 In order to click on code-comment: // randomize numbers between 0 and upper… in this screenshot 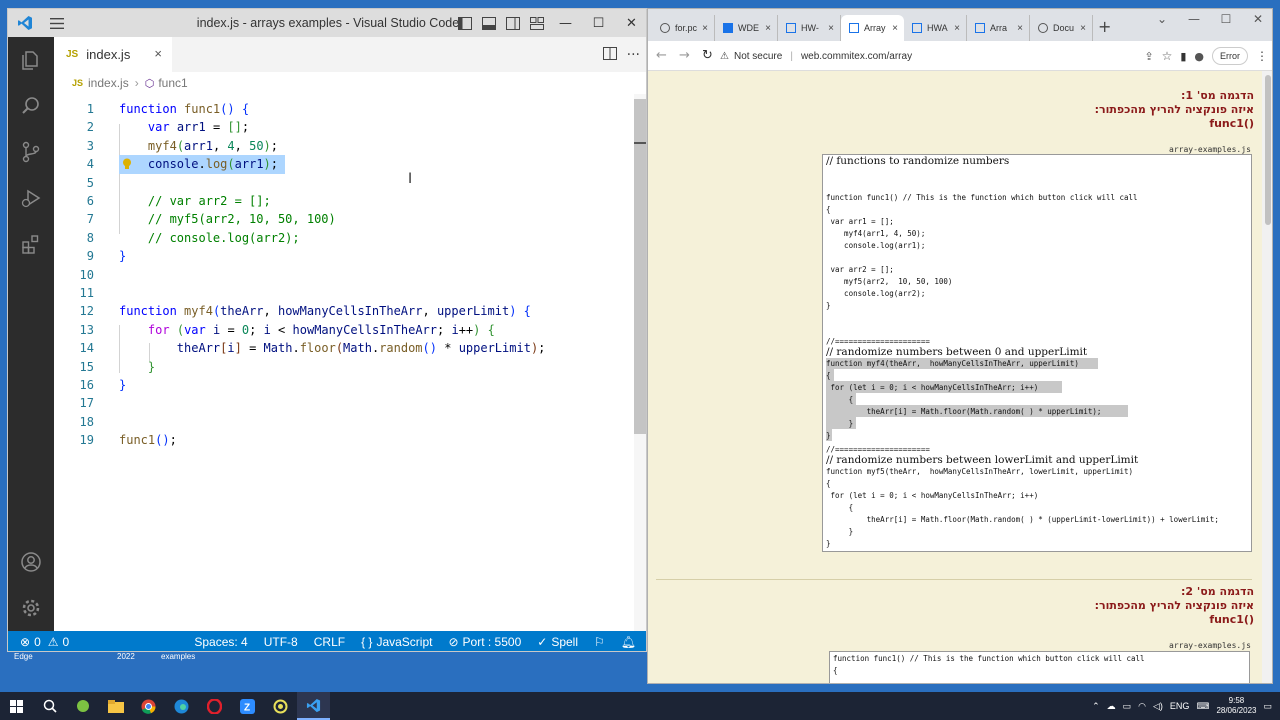, I will do `click(957, 352)`.